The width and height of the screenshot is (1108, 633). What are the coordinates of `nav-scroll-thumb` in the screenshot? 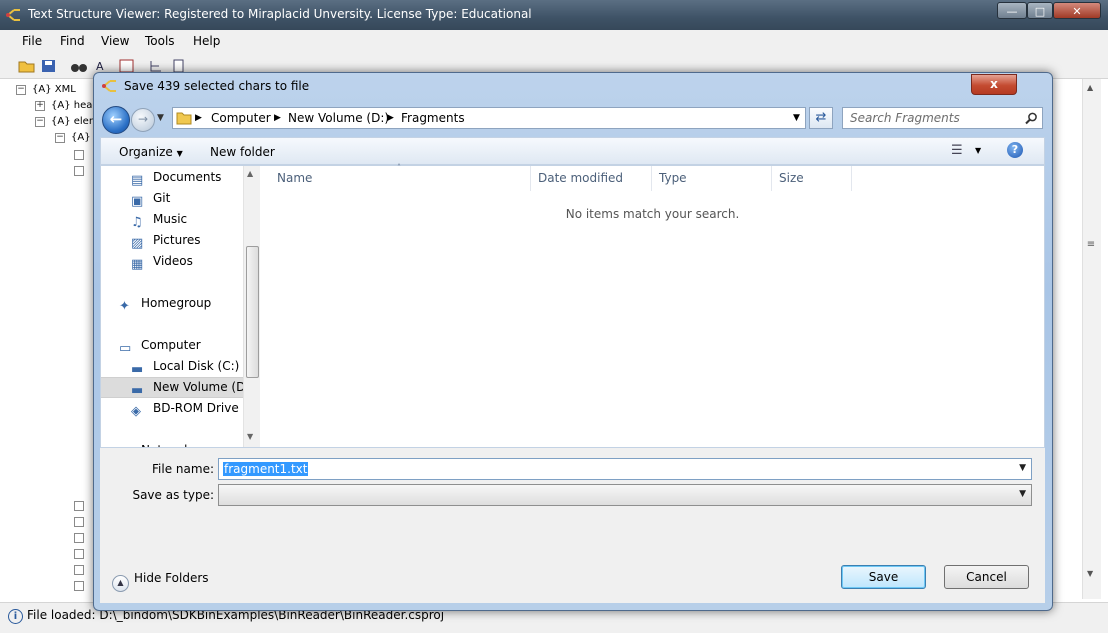 It's located at (252, 312).